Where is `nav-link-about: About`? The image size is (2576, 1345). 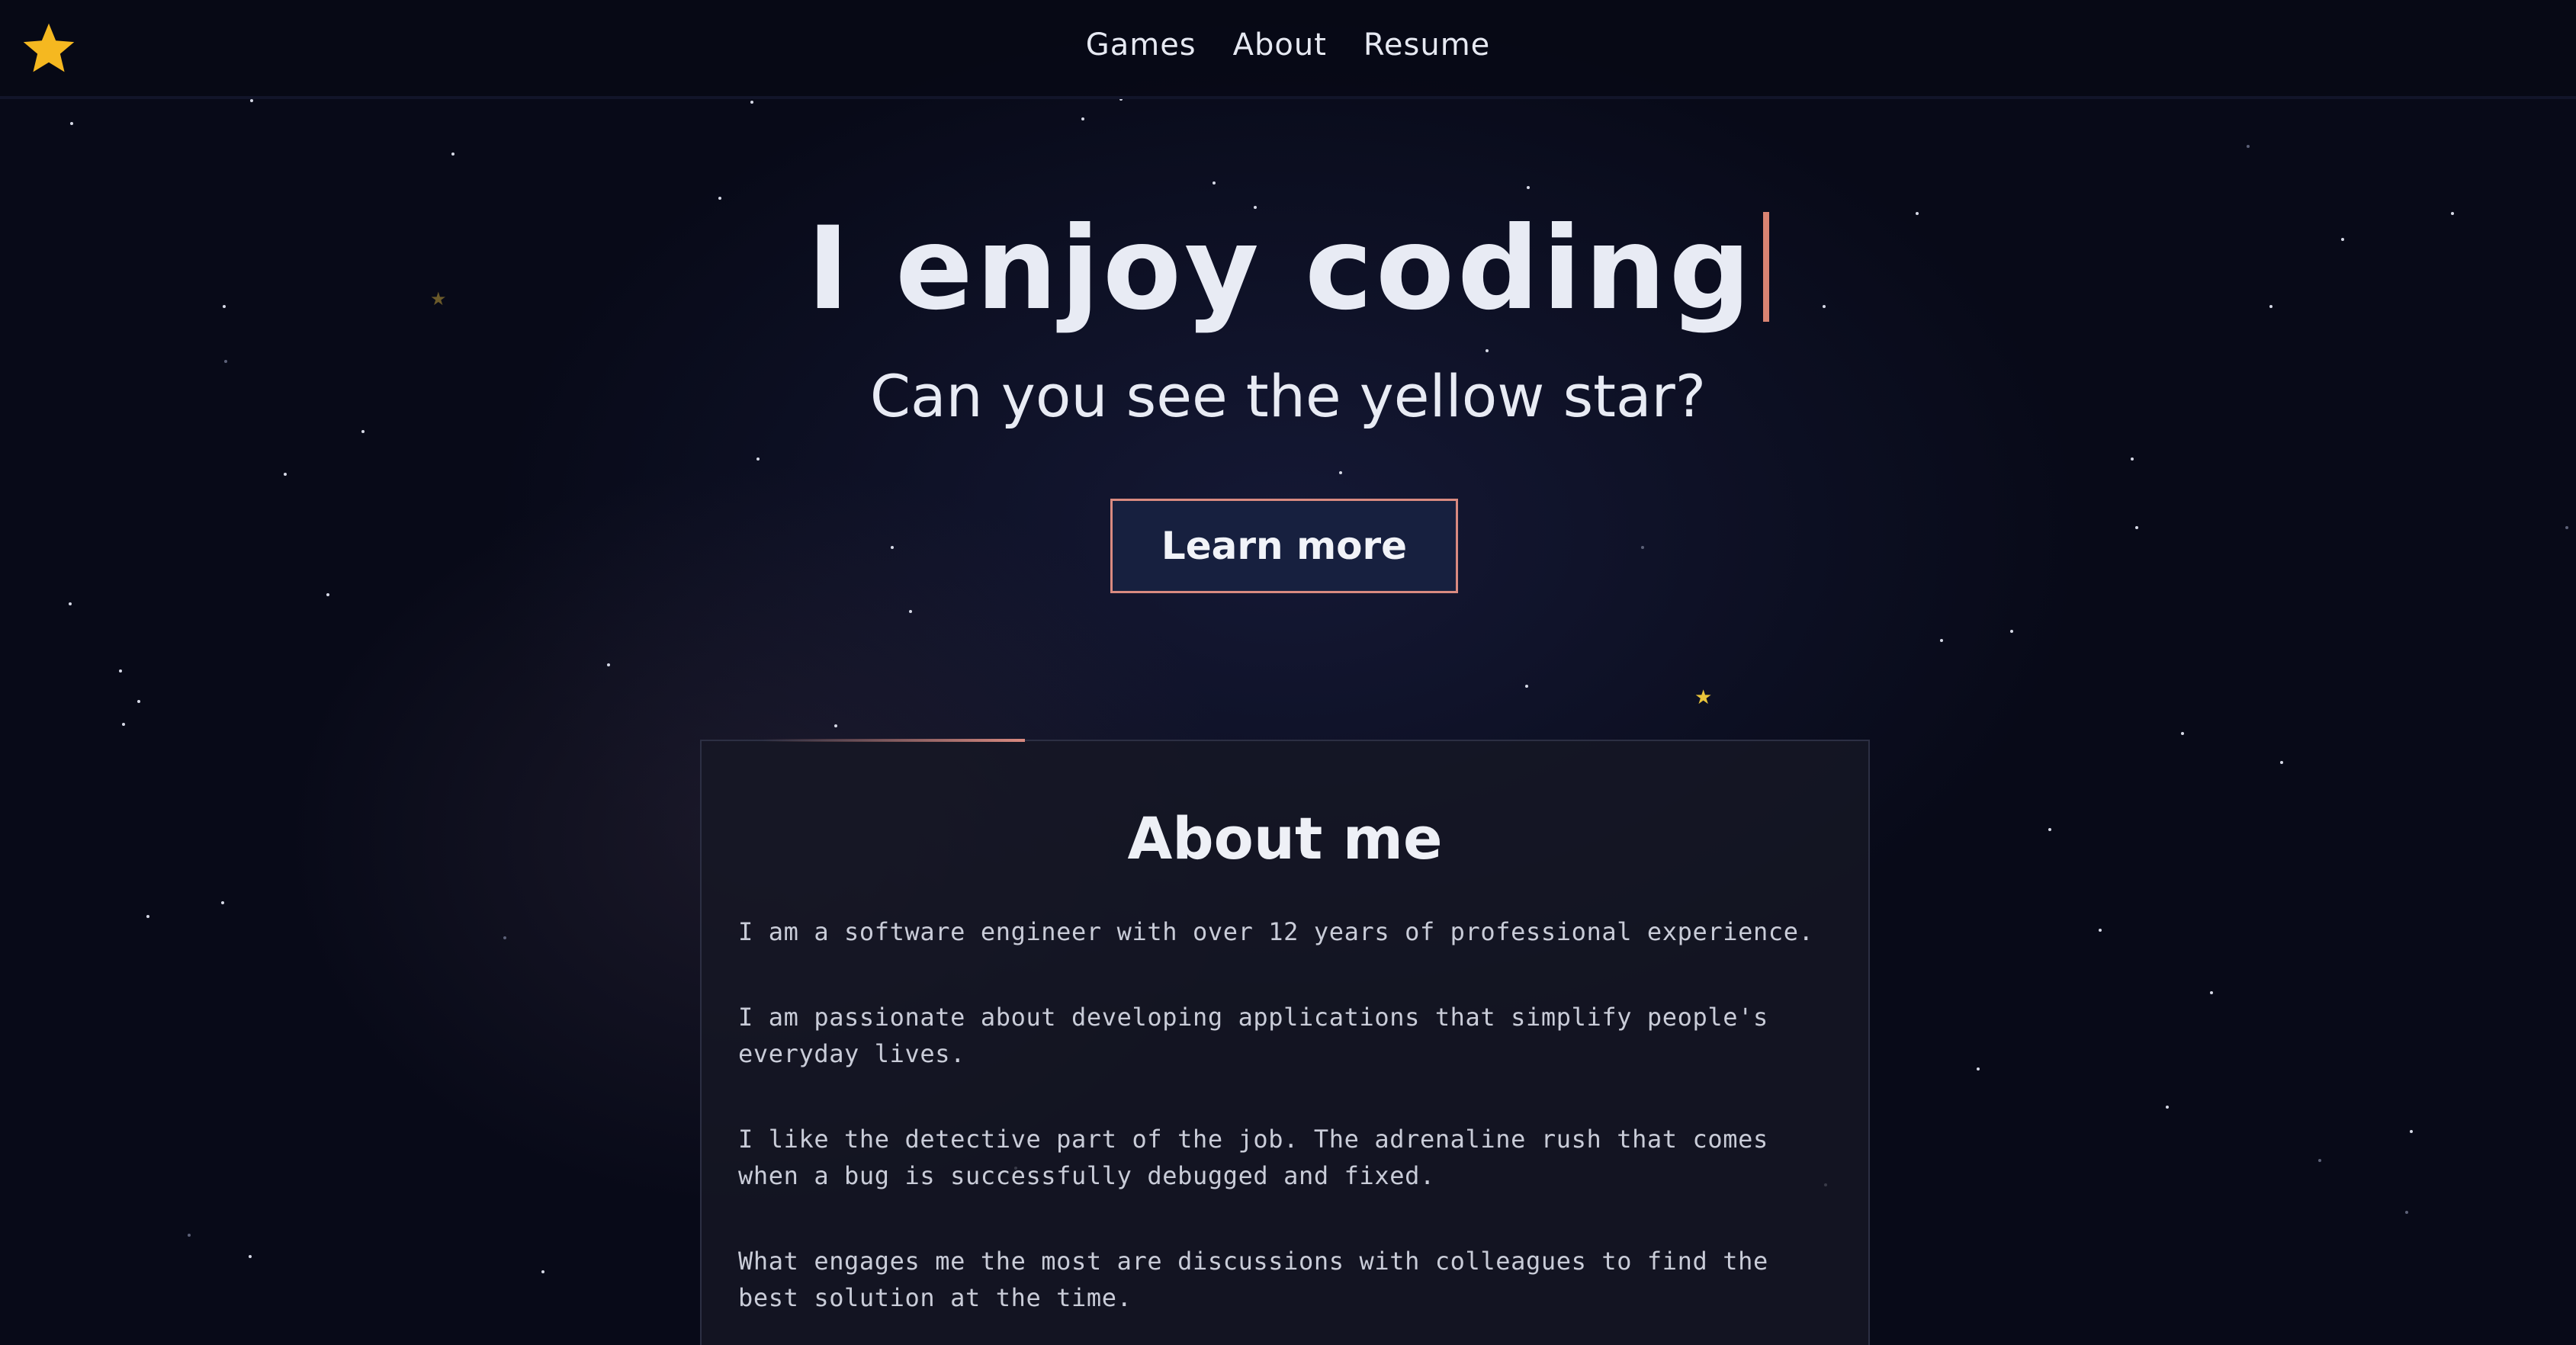 nav-link-about: About is located at coordinates (1280, 45).